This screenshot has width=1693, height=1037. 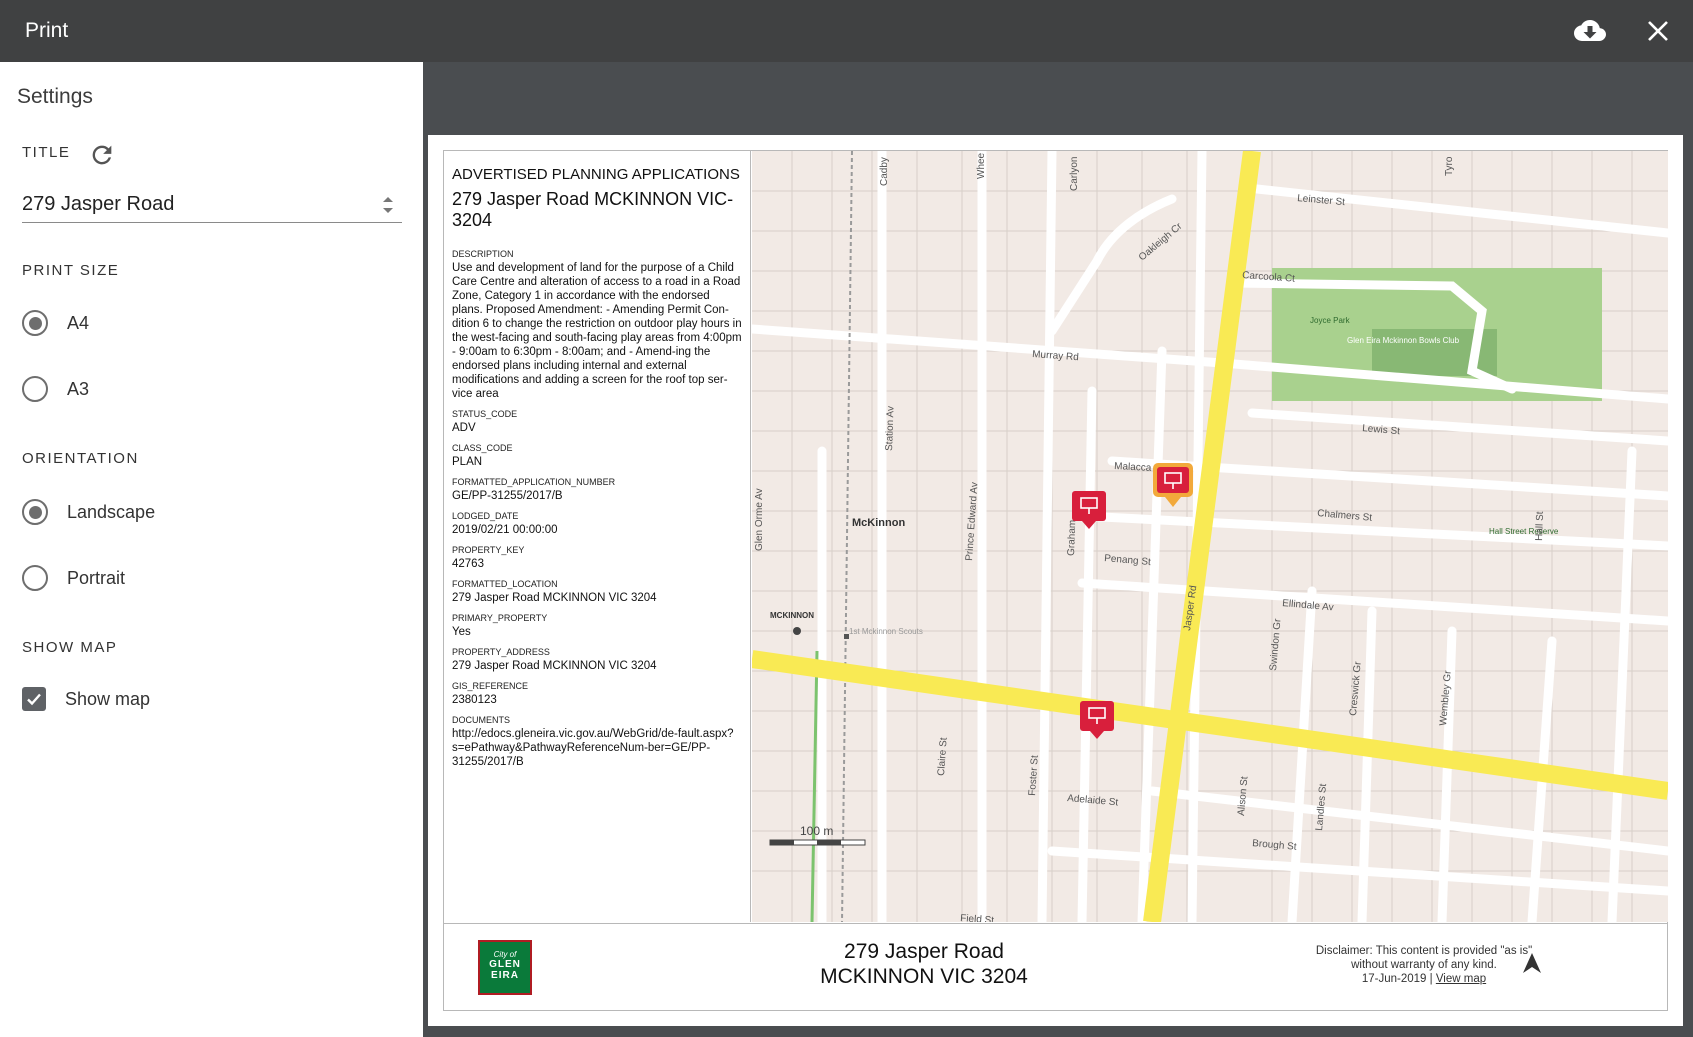 I want to click on city-logo: City of GLEN EIRA, so click(x=505, y=967).